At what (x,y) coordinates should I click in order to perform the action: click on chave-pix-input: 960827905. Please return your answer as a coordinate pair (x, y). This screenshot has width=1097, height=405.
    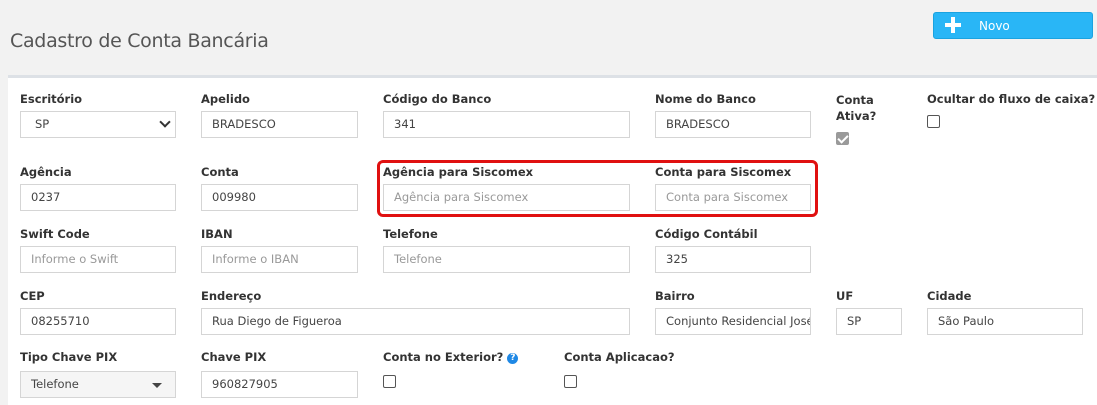
    Looking at the image, I should click on (279, 384).